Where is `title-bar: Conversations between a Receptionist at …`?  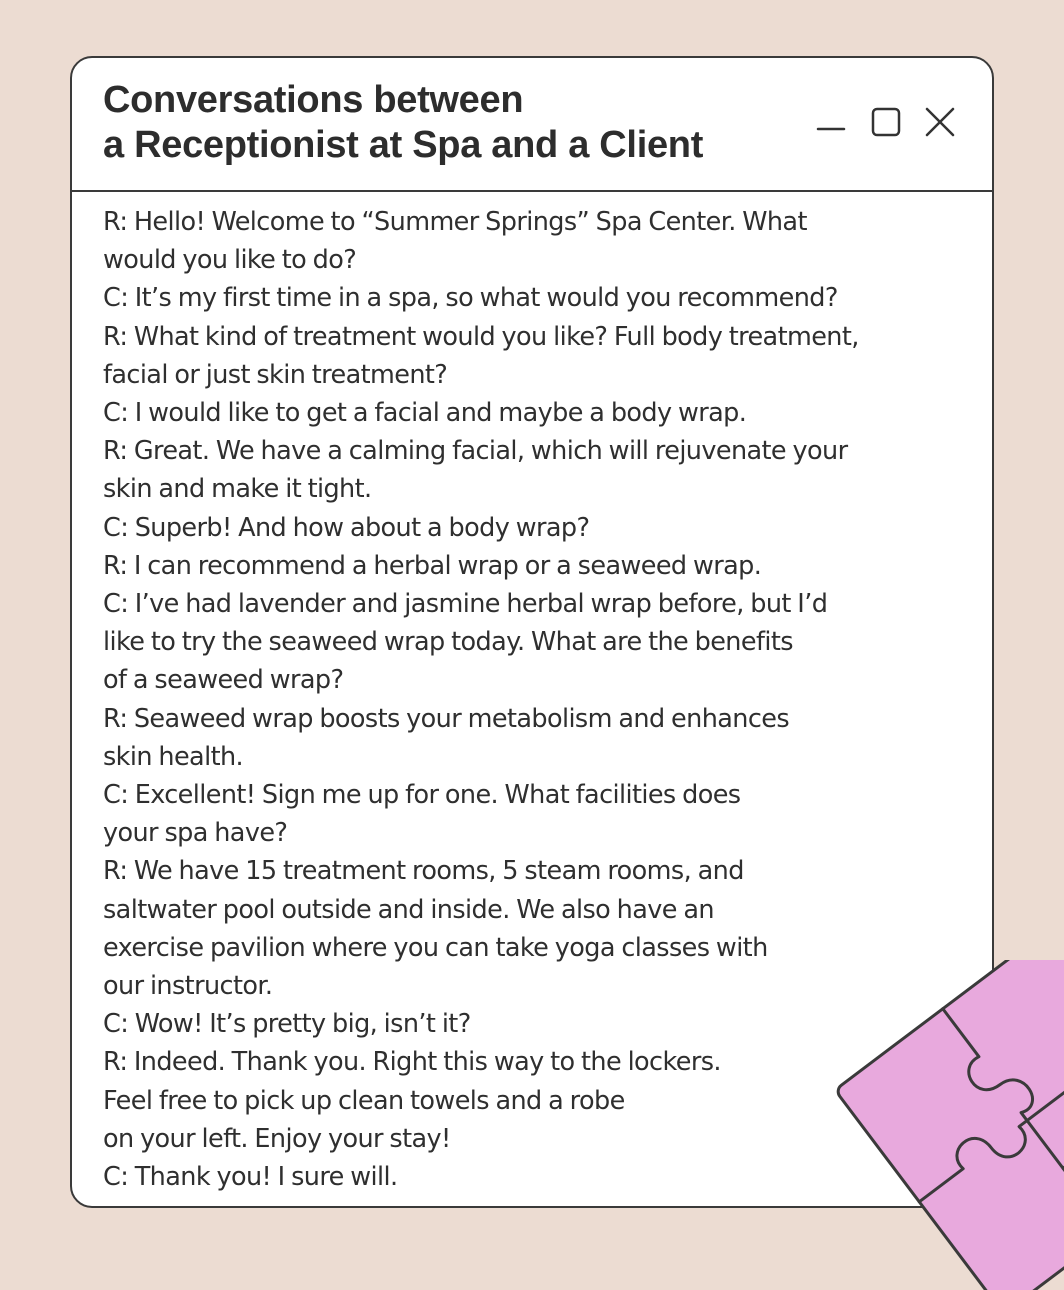 title-bar: Conversations between a Receptionist at … is located at coordinates (532, 125).